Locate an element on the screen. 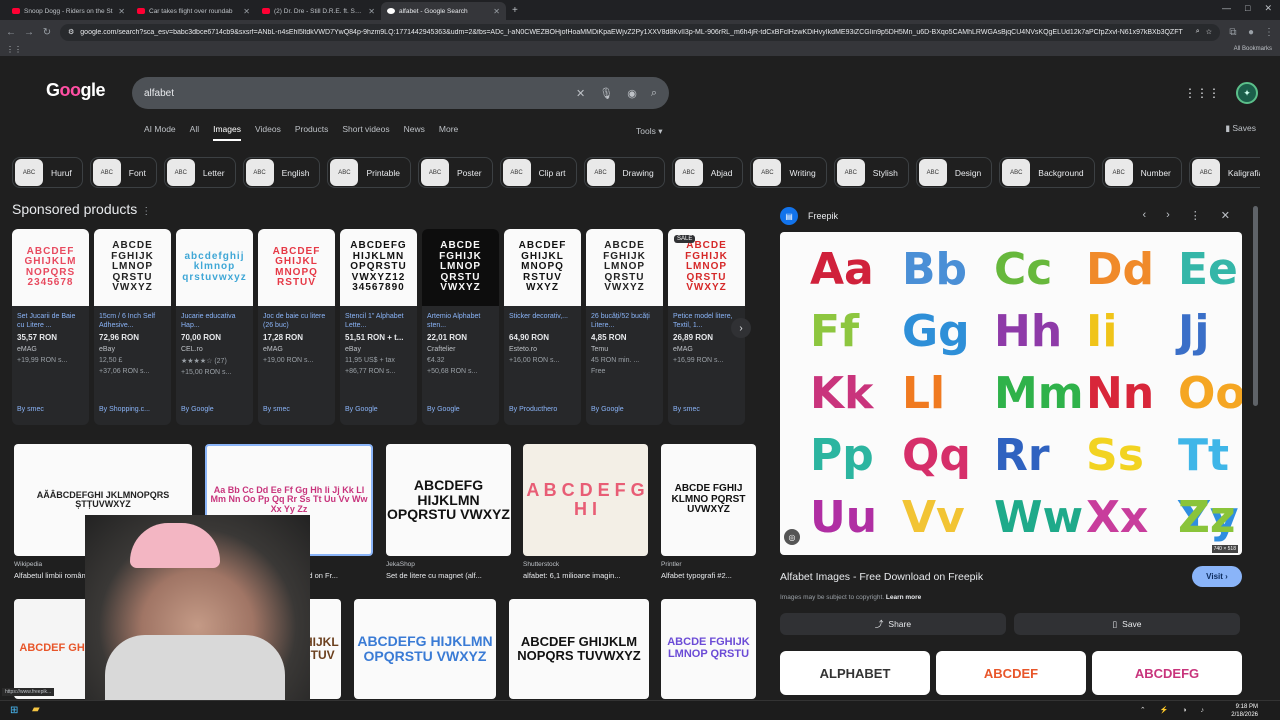 This screenshot has height=720, width=1280. visit-button: Visit › is located at coordinates (1217, 576).